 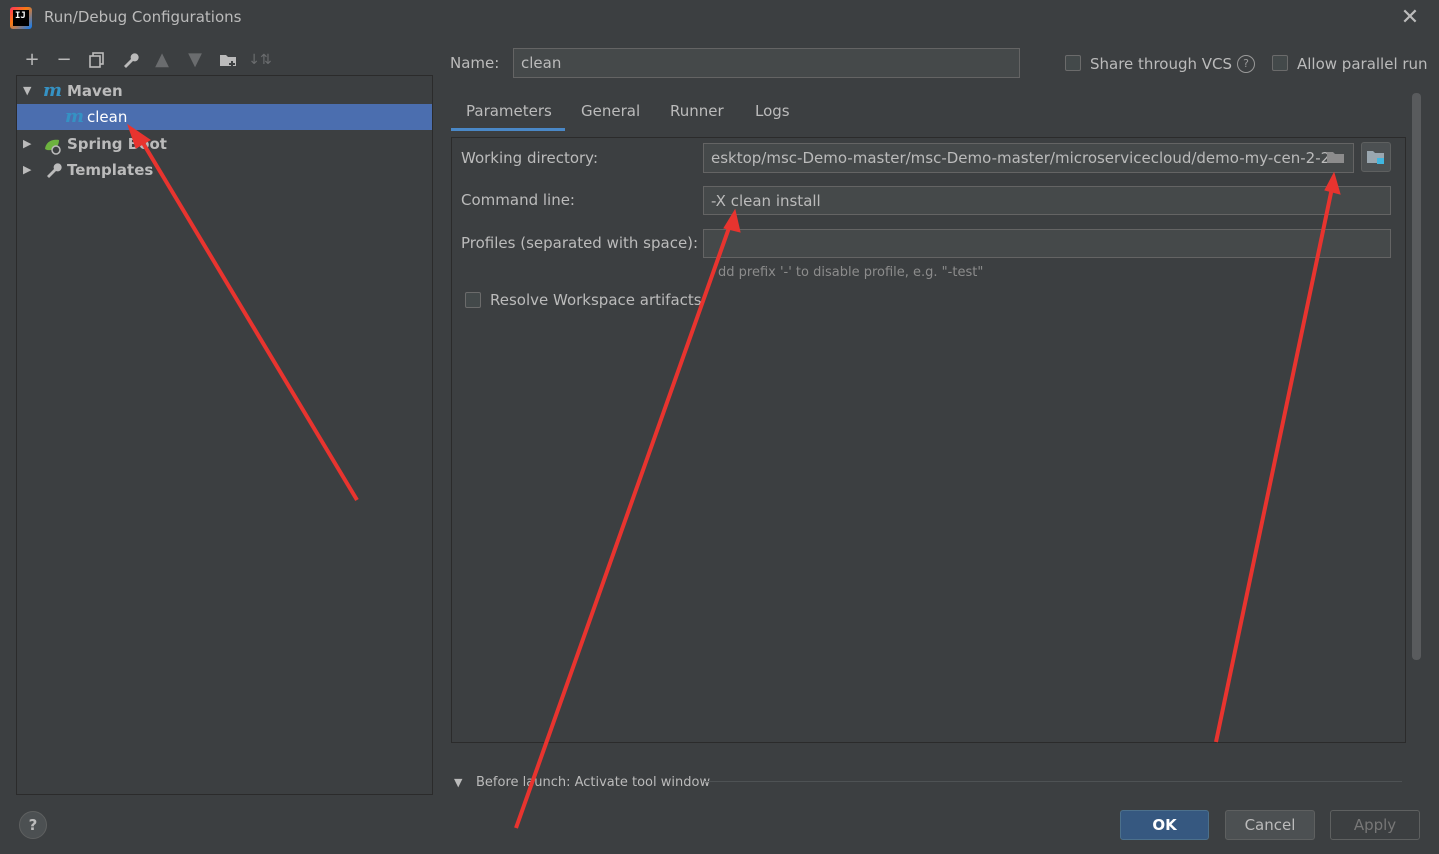 What do you see at coordinates (143, 17) in the screenshot?
I see `window-title: Run/Debug Configurations` at bounding box center [143, 17].